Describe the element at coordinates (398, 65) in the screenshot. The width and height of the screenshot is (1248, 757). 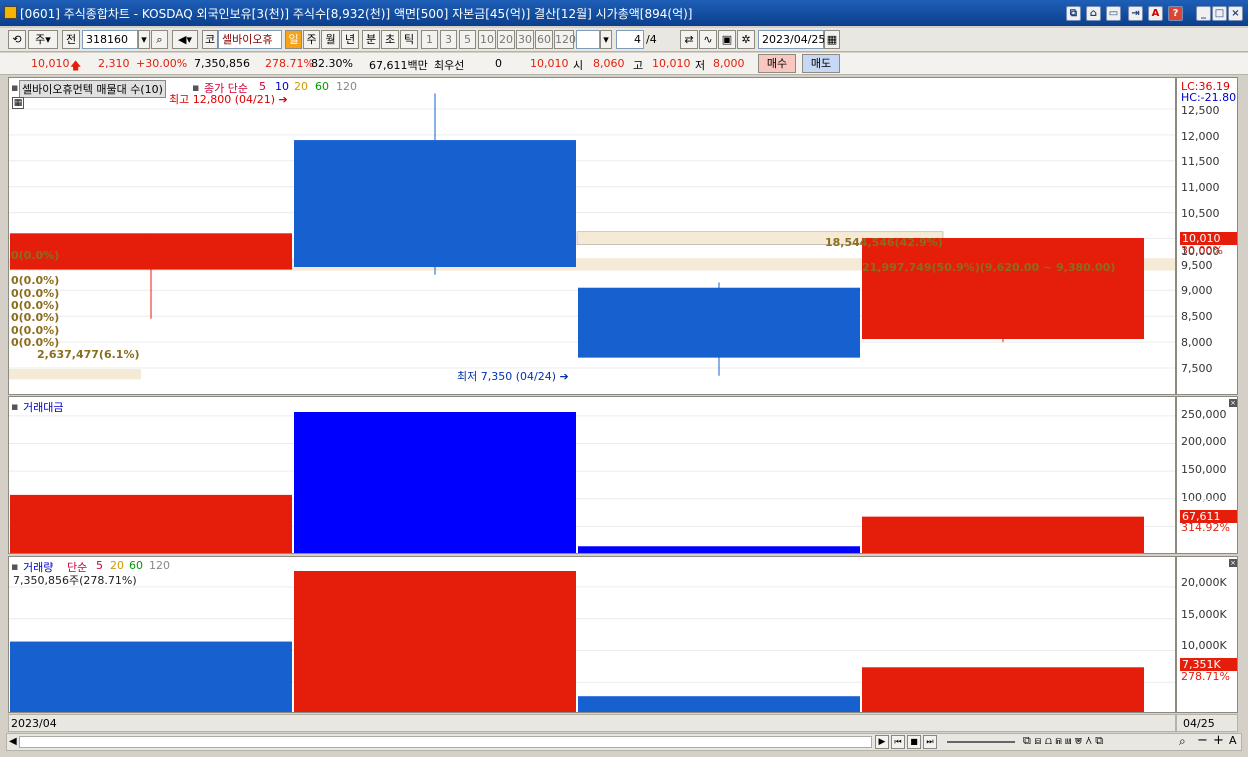
I see `quote-amount: 67,611백만` at that location.